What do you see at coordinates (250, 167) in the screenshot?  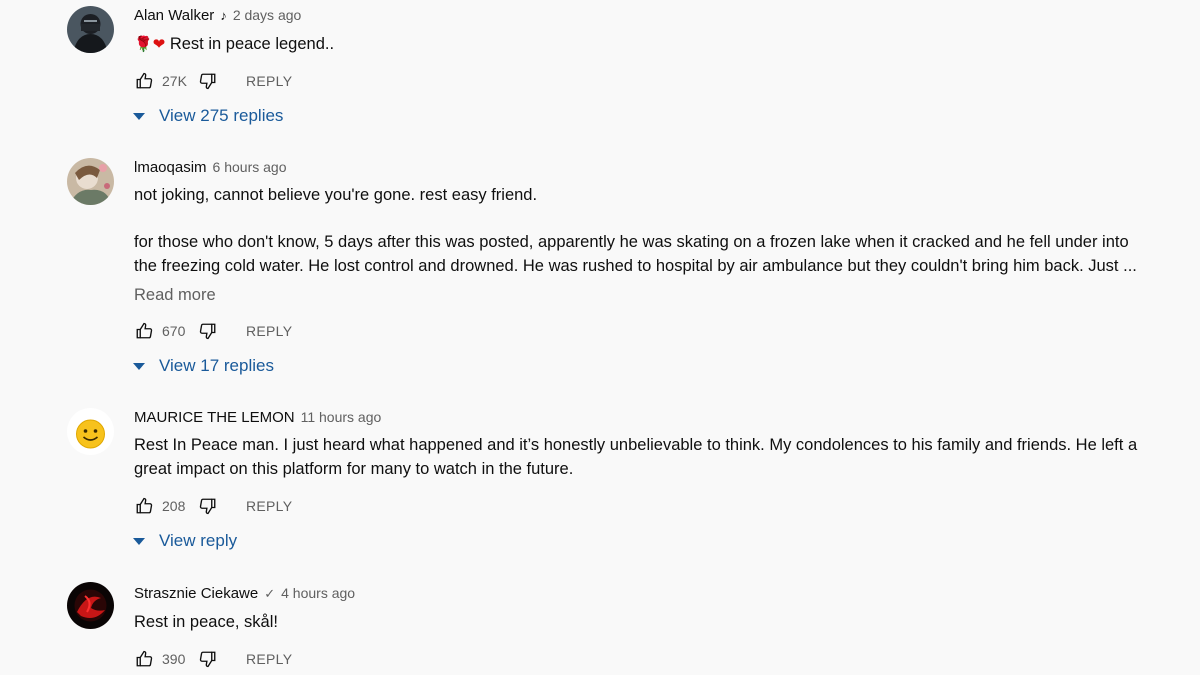 I see `comment-timestamp: 6 hours ago` at bounding box center [250, 167].